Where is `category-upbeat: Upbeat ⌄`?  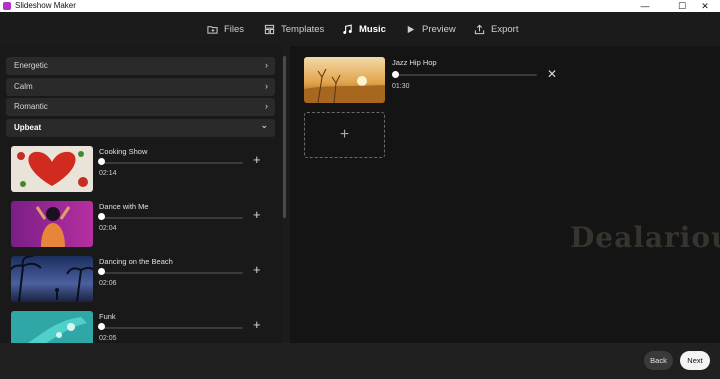
category-upbeat: Upbeat ⌄ is located at coordinates (140, 128).